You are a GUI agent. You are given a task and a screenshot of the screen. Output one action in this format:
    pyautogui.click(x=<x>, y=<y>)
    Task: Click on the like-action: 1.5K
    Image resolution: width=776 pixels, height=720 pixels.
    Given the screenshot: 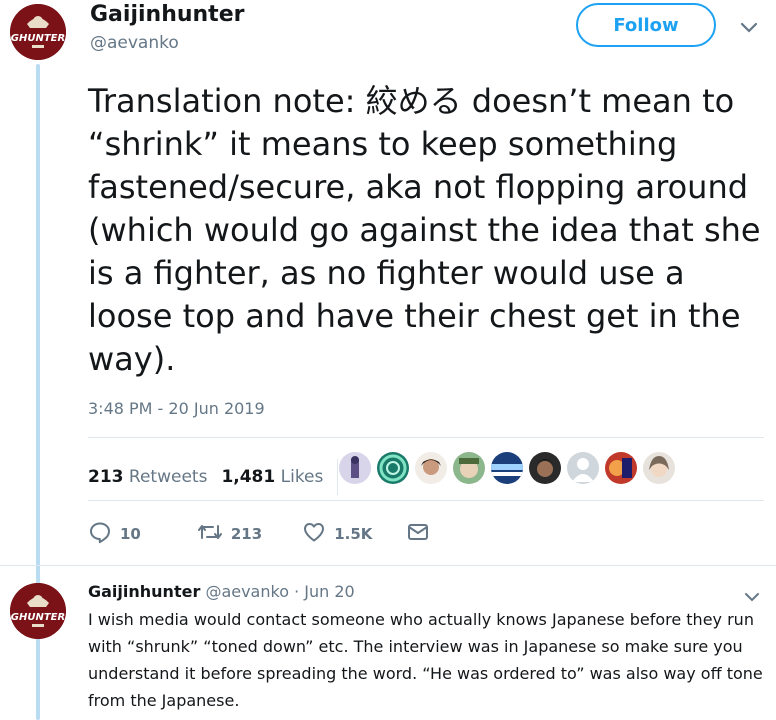 What is the action you would take?
    pyautogui.click(x=337, y=534)
    